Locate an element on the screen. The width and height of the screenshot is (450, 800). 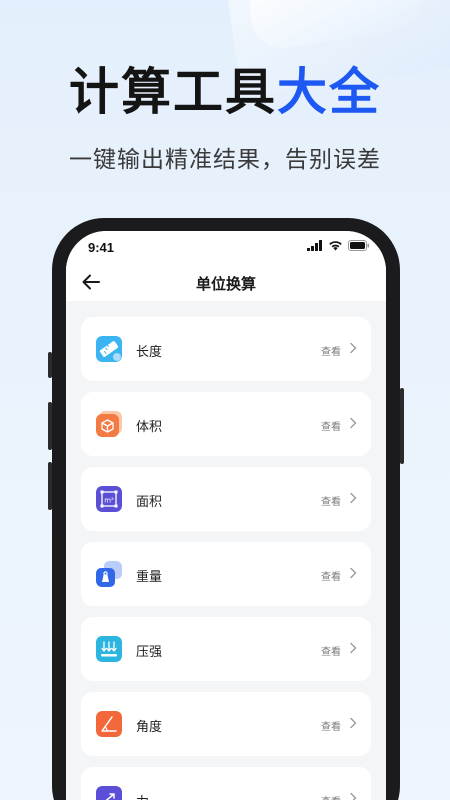
area-square-icon: m² is located at coordinates (109, 499).